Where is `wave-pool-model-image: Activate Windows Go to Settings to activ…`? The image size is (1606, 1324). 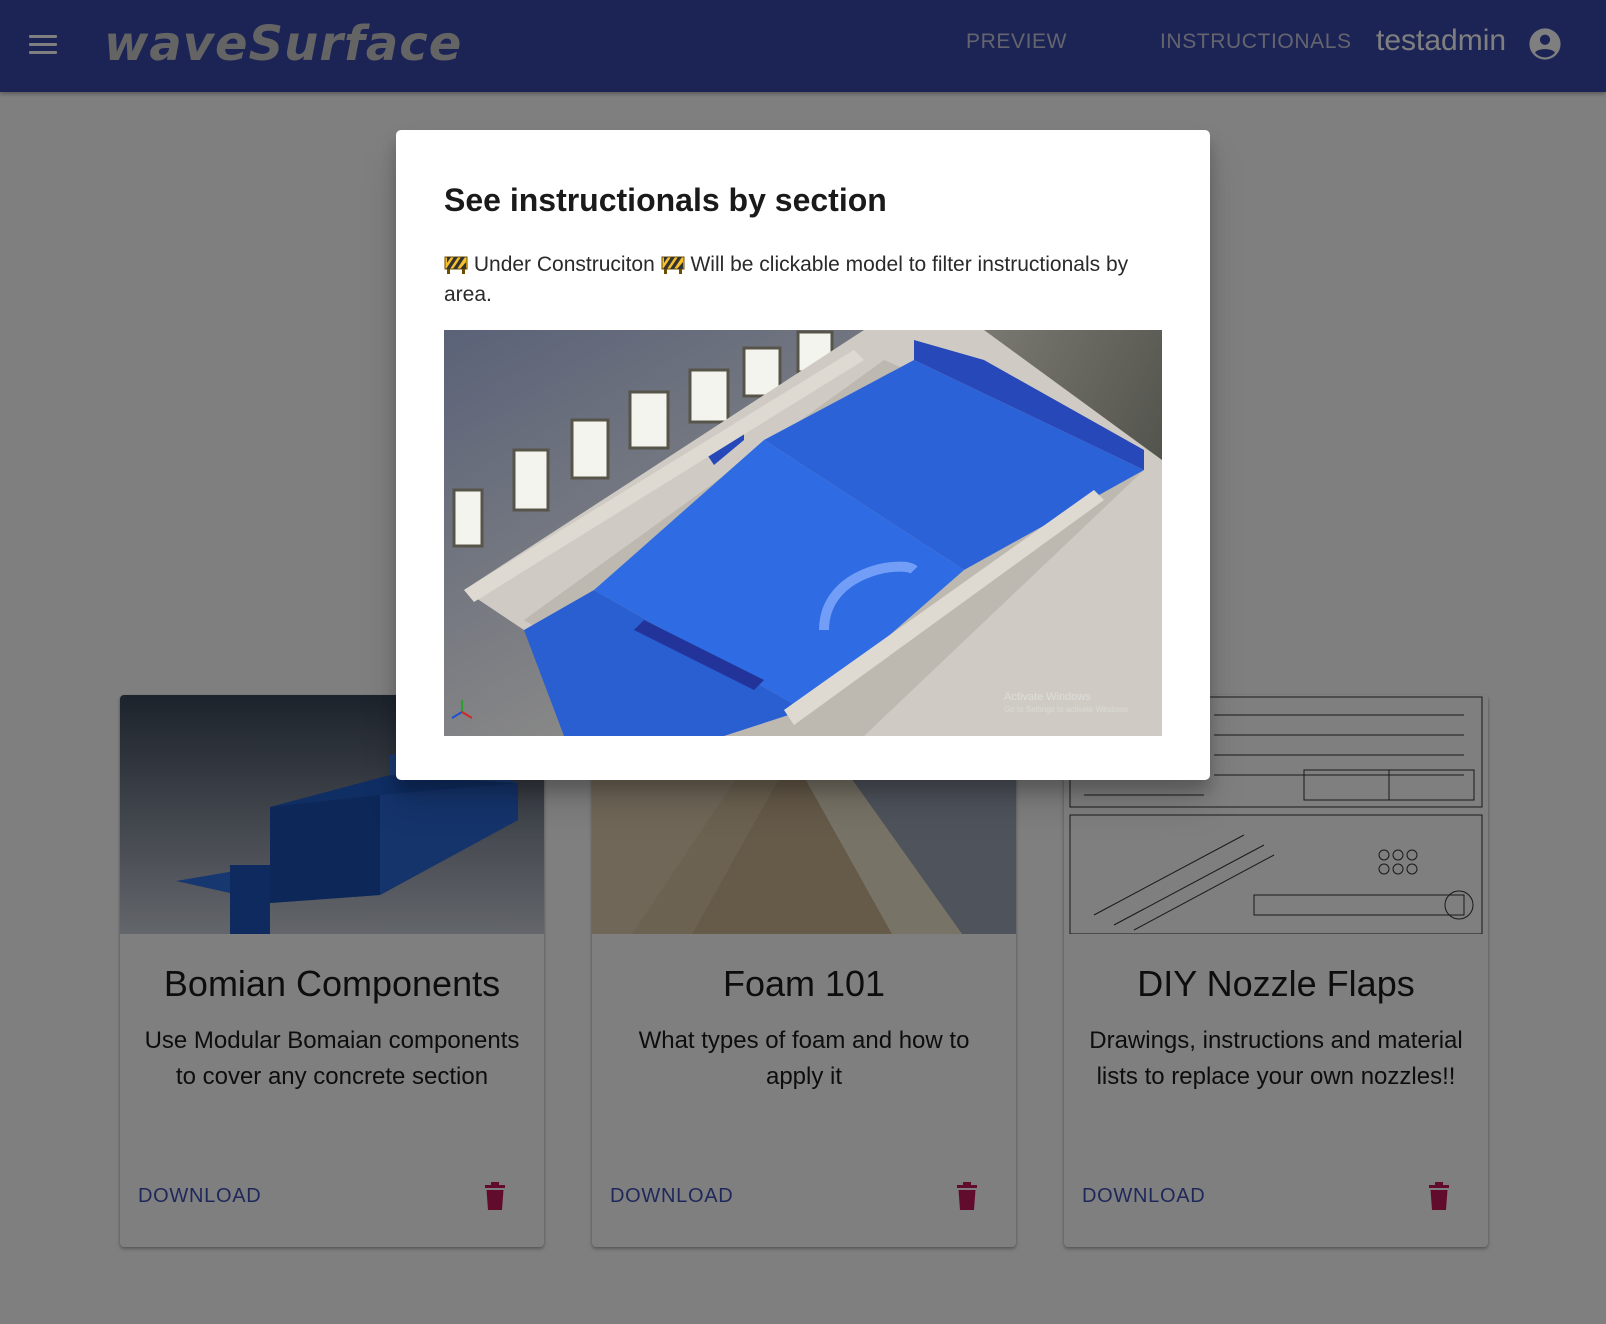 wave-pool-model-image: Activate Windows Go to Settings to activ… is located at coordinates (803, 533).